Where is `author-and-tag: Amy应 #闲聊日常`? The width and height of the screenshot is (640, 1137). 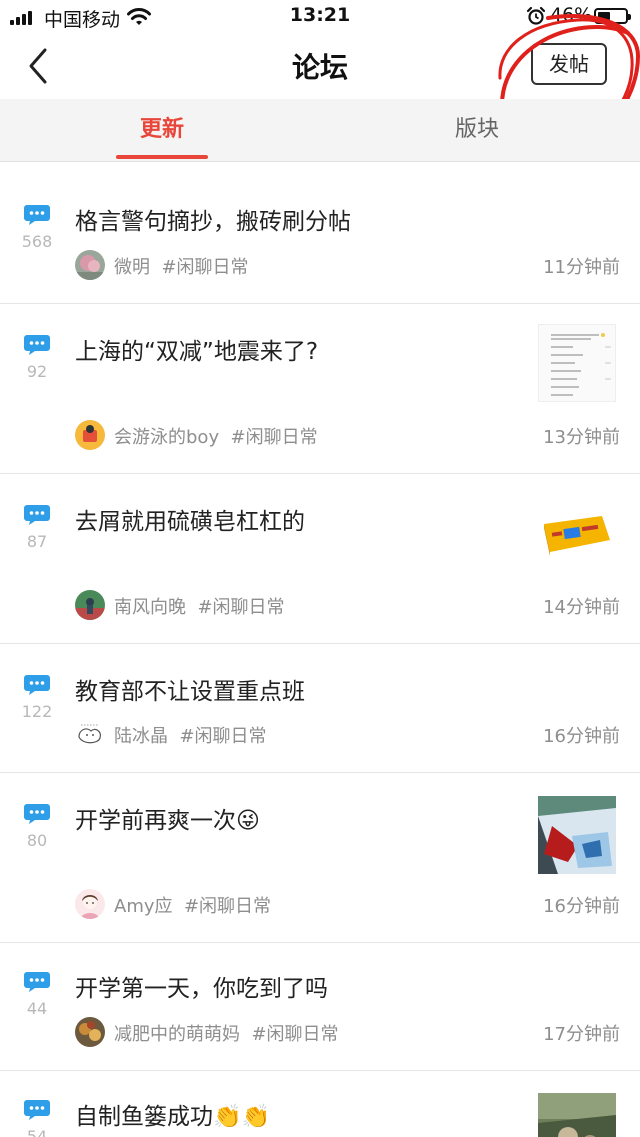 author-and-tag: Amy应 #闲聊日常 is located at coordinates (192, 905).